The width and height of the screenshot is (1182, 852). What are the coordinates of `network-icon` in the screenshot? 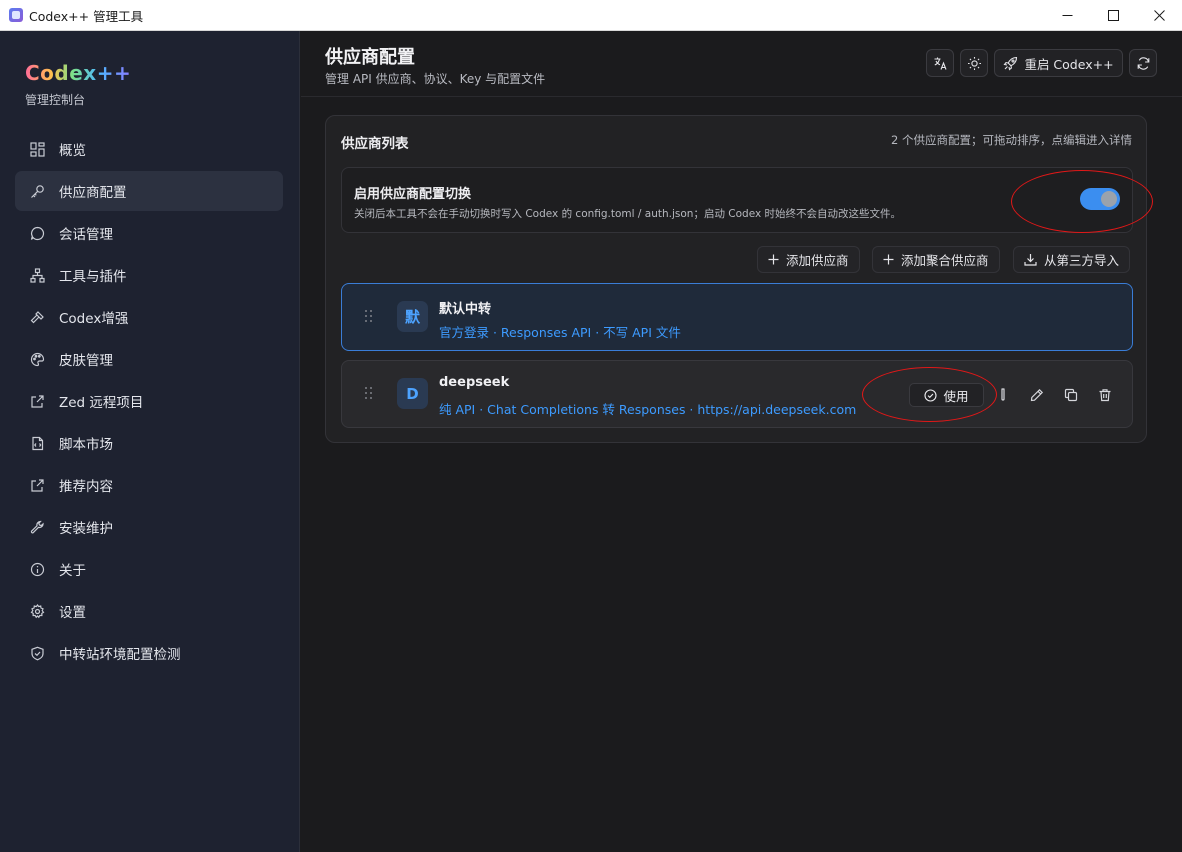 It's located at (37, 275).